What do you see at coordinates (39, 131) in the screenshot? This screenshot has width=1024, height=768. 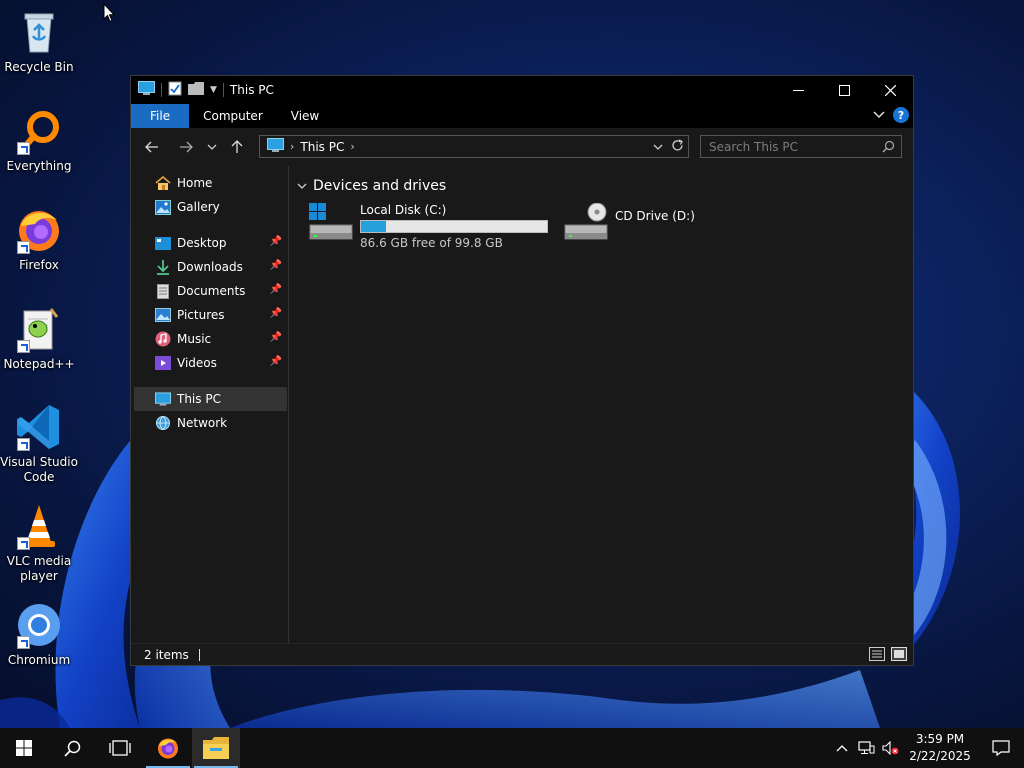 I see `everything-icon` at bounding box center [39, 131].